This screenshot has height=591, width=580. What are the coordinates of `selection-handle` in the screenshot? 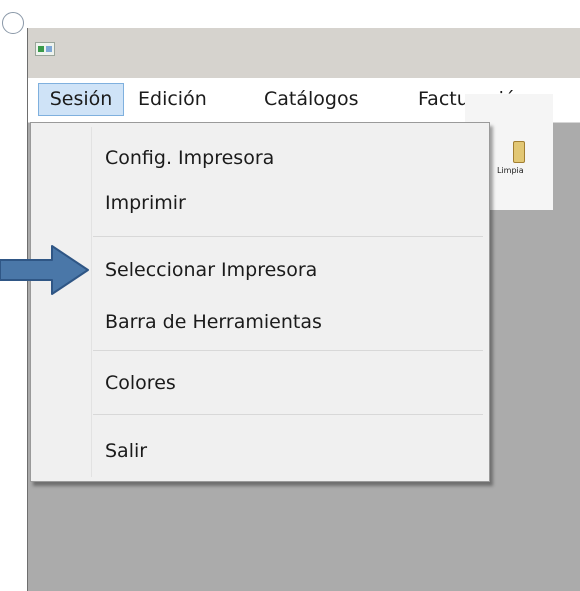 It's located at (13, 23).